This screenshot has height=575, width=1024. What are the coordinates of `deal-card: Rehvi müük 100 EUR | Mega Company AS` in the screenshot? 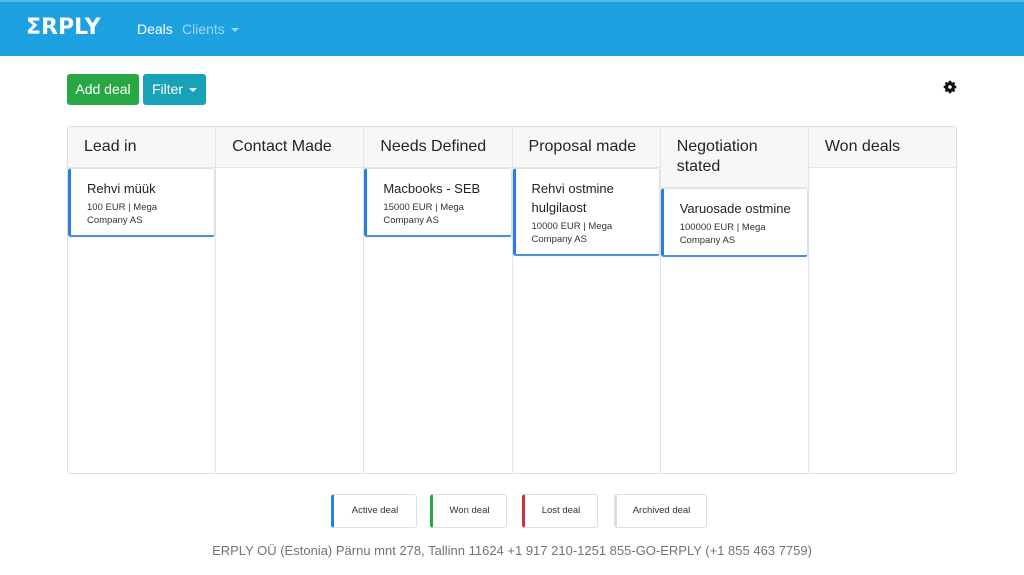 It's located at (142, 202).